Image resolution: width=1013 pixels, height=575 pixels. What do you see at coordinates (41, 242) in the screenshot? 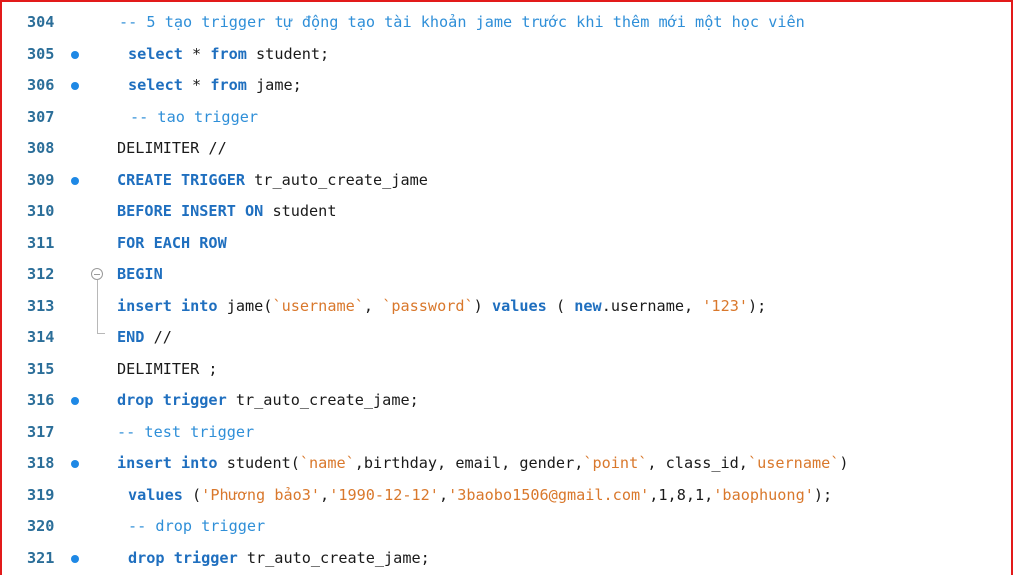
I see `line-number: 311` at bounding box center [41, 242].